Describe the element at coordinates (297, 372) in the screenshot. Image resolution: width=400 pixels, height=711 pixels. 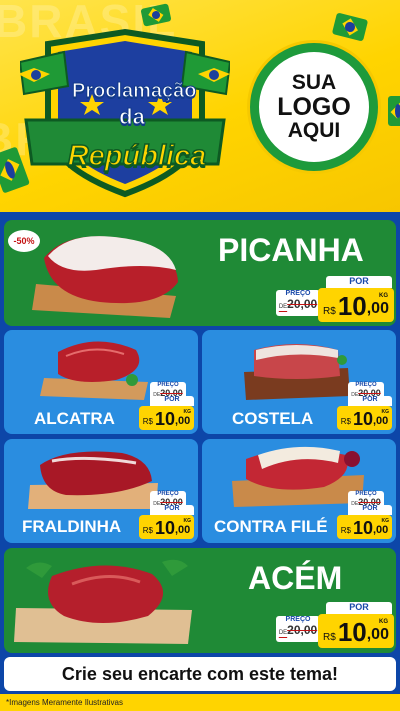
I see `costela-image` at that location.